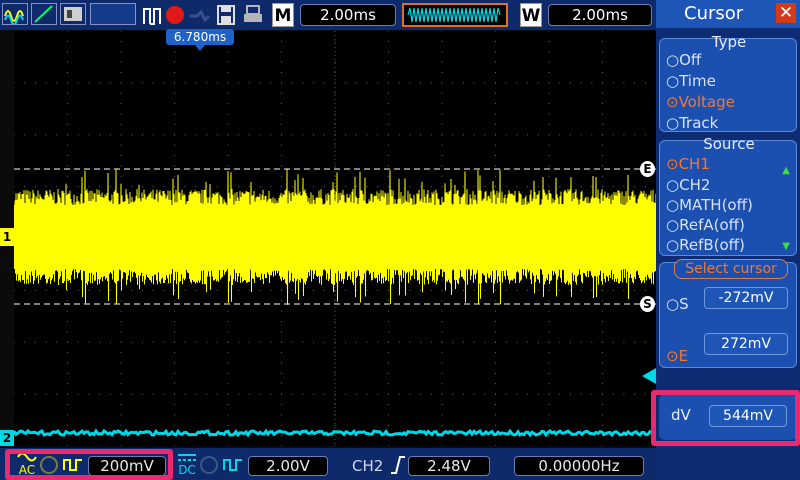 The width and height of the screenshot is (800, 480). What do you see at coordinates (531, 15) in the screenshot?
I see `window-indicator: W` at bounding box center [531, 15].